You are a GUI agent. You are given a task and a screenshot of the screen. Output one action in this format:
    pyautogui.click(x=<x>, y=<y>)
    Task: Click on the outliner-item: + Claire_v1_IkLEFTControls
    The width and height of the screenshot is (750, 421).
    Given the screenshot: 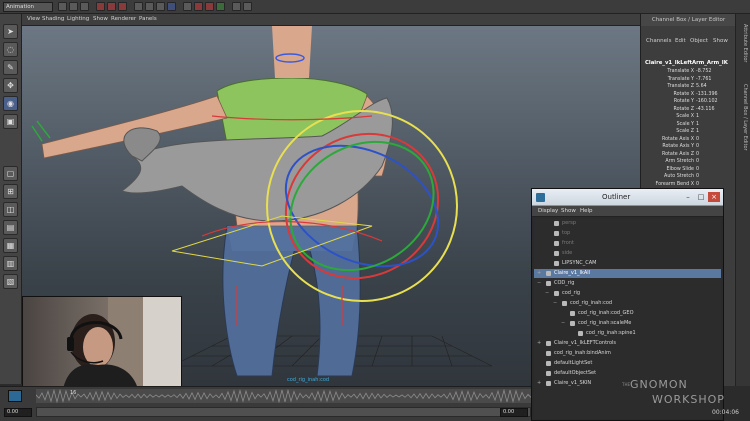 What is the action you would take?
    pyautogui.click(x=627, y=343)
    